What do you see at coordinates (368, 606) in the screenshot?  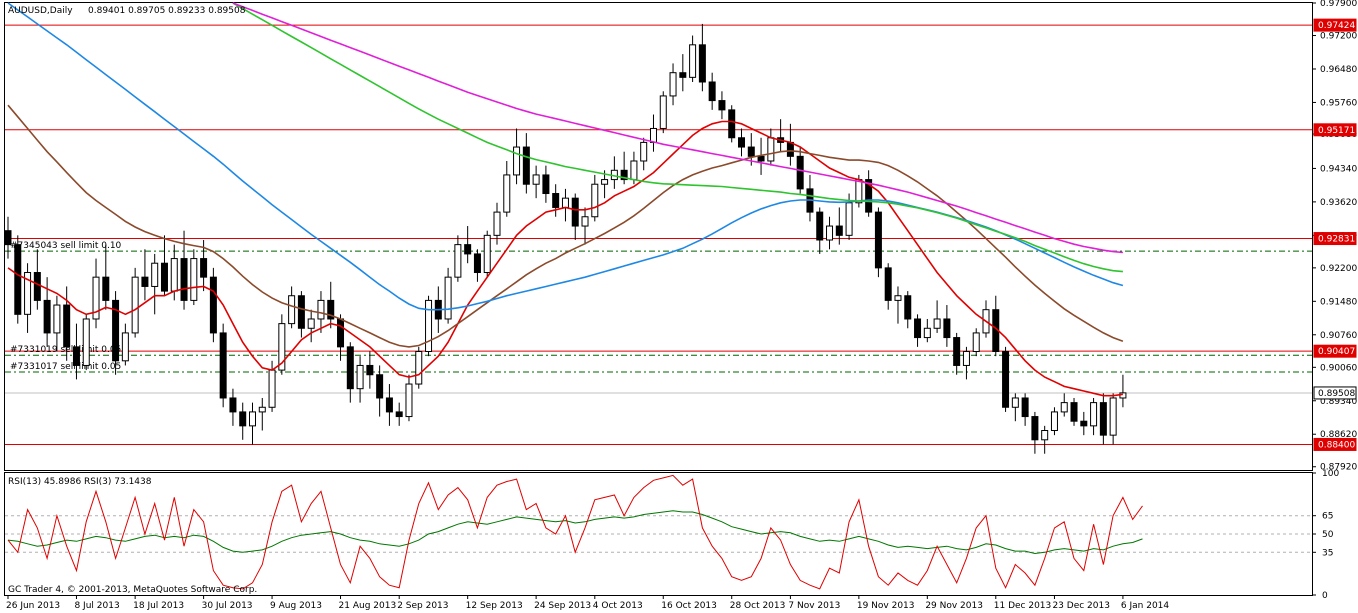 I see `time-tick-label-5: 21 Aug 2013` at bounding box center [368, 606].